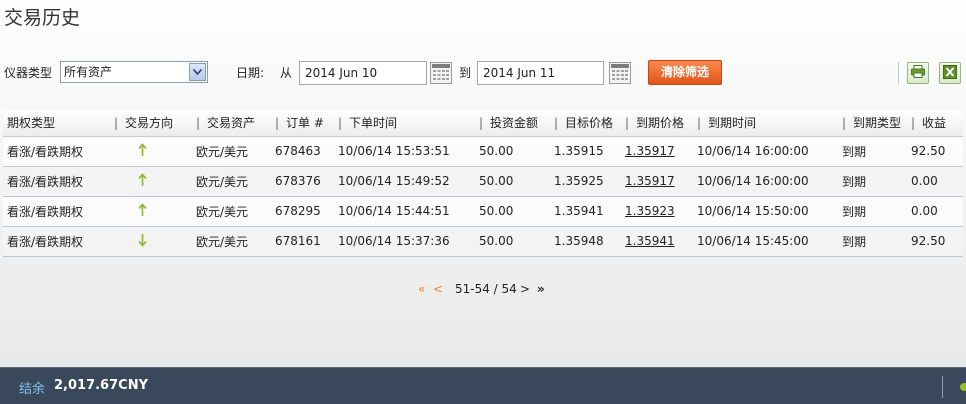 The width and height of the screenshot is (966, 404). Describe the element at coordinates (42, 18) in the screenshot. I see `page-title: 交易历史` at that location.